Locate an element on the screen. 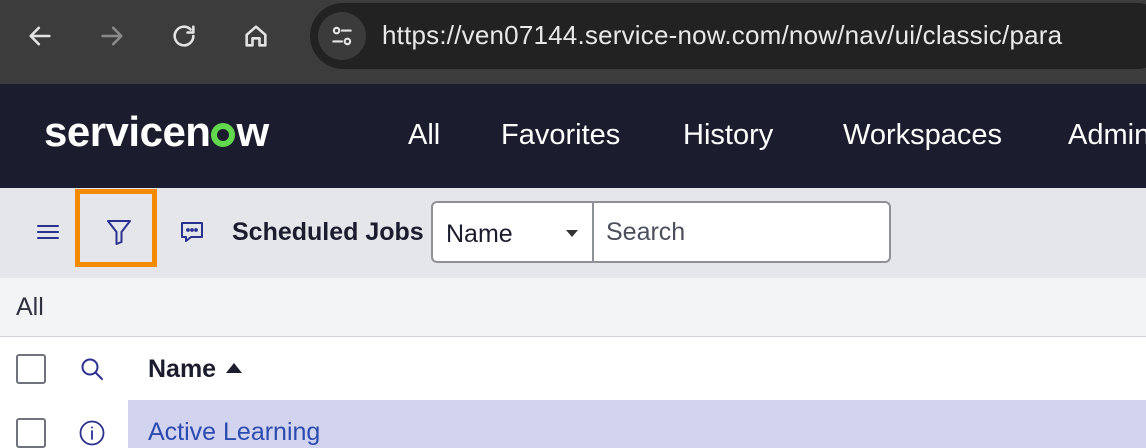 The height and width of the screenshot is (448, 1146). breadcrumb-bar: All is located at coordinates (573, 307).